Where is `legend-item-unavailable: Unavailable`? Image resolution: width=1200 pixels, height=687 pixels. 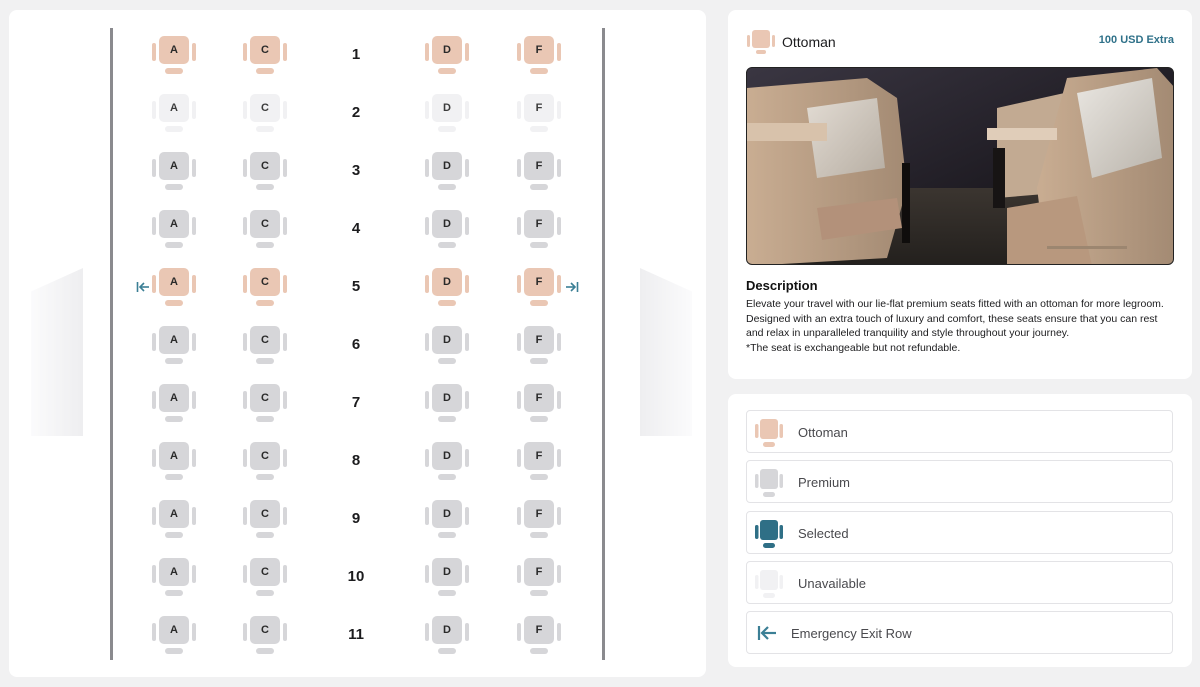 legend-item-unavailable: Unavailable is located at coordinates (959, 582).